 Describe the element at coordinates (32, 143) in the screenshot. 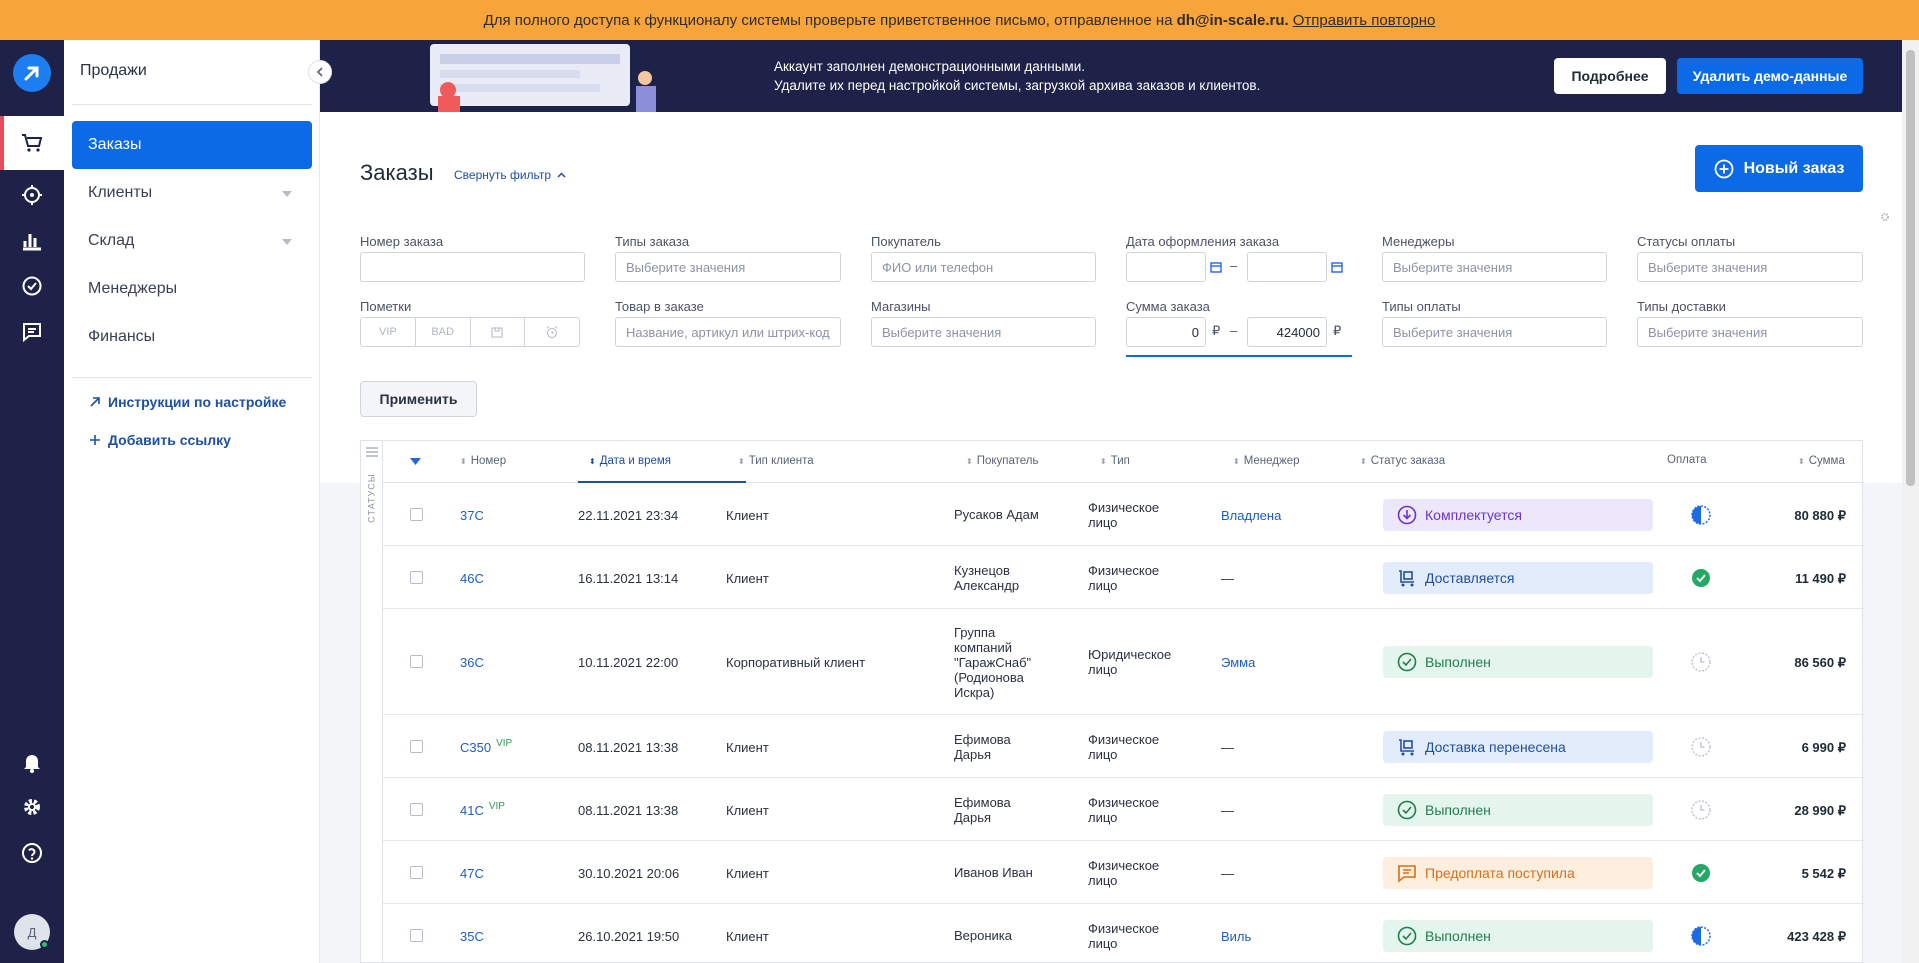

I see `cart-icon` at that location.